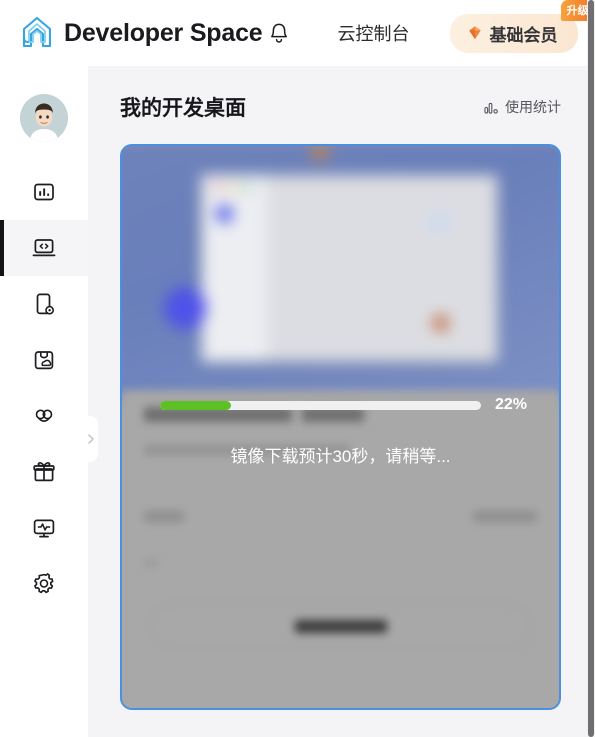 The image size is (595, 737). I want to click on thumbnail-cursor-blob, so click(185, 308).